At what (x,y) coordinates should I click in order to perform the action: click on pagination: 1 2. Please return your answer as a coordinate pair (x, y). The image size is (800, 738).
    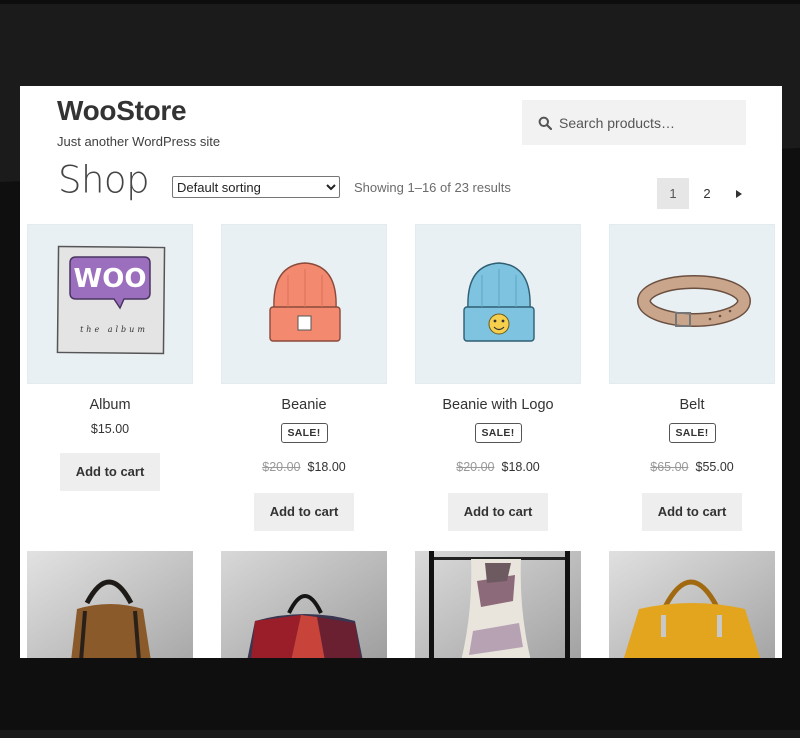
    Looking at the image, I should click on (705, 193).